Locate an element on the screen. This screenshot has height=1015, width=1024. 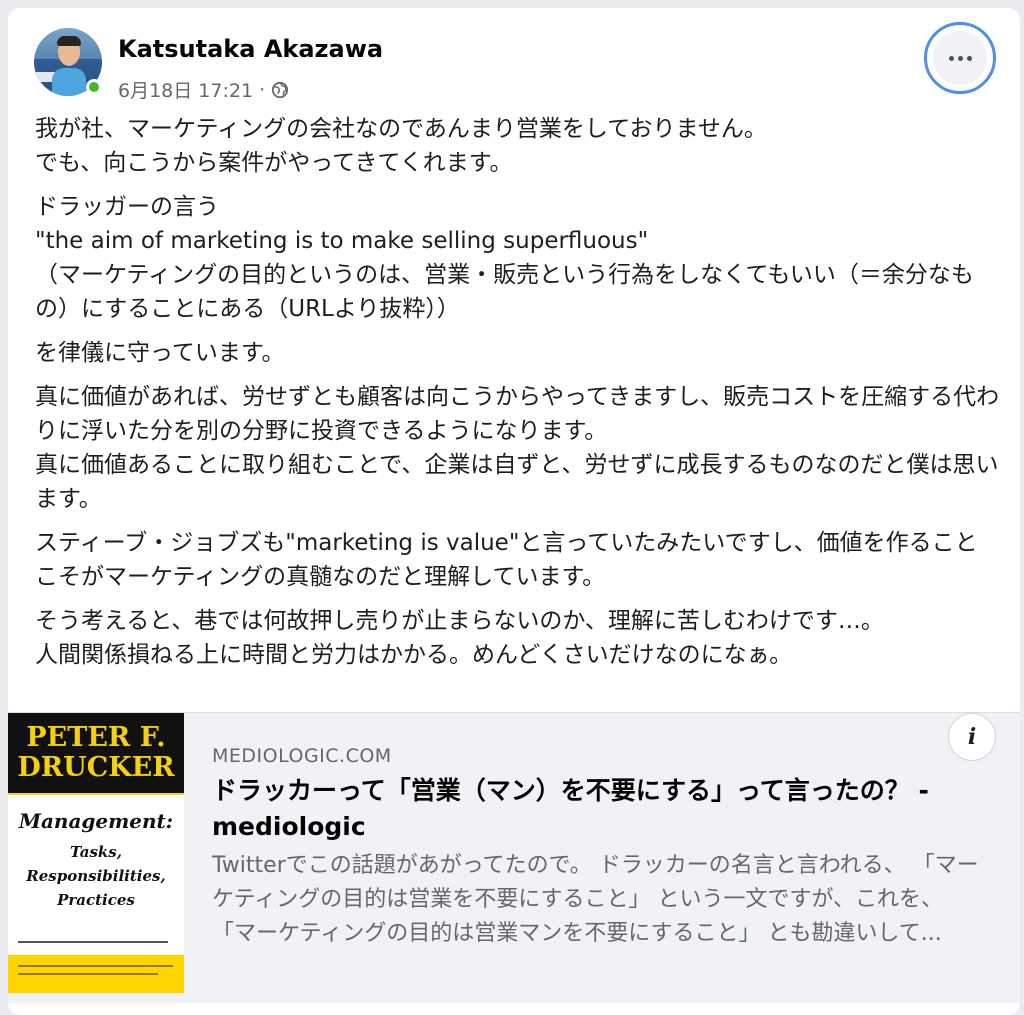
thumbnail-author-line1: PETER F. is located at coordinates (96, 737).